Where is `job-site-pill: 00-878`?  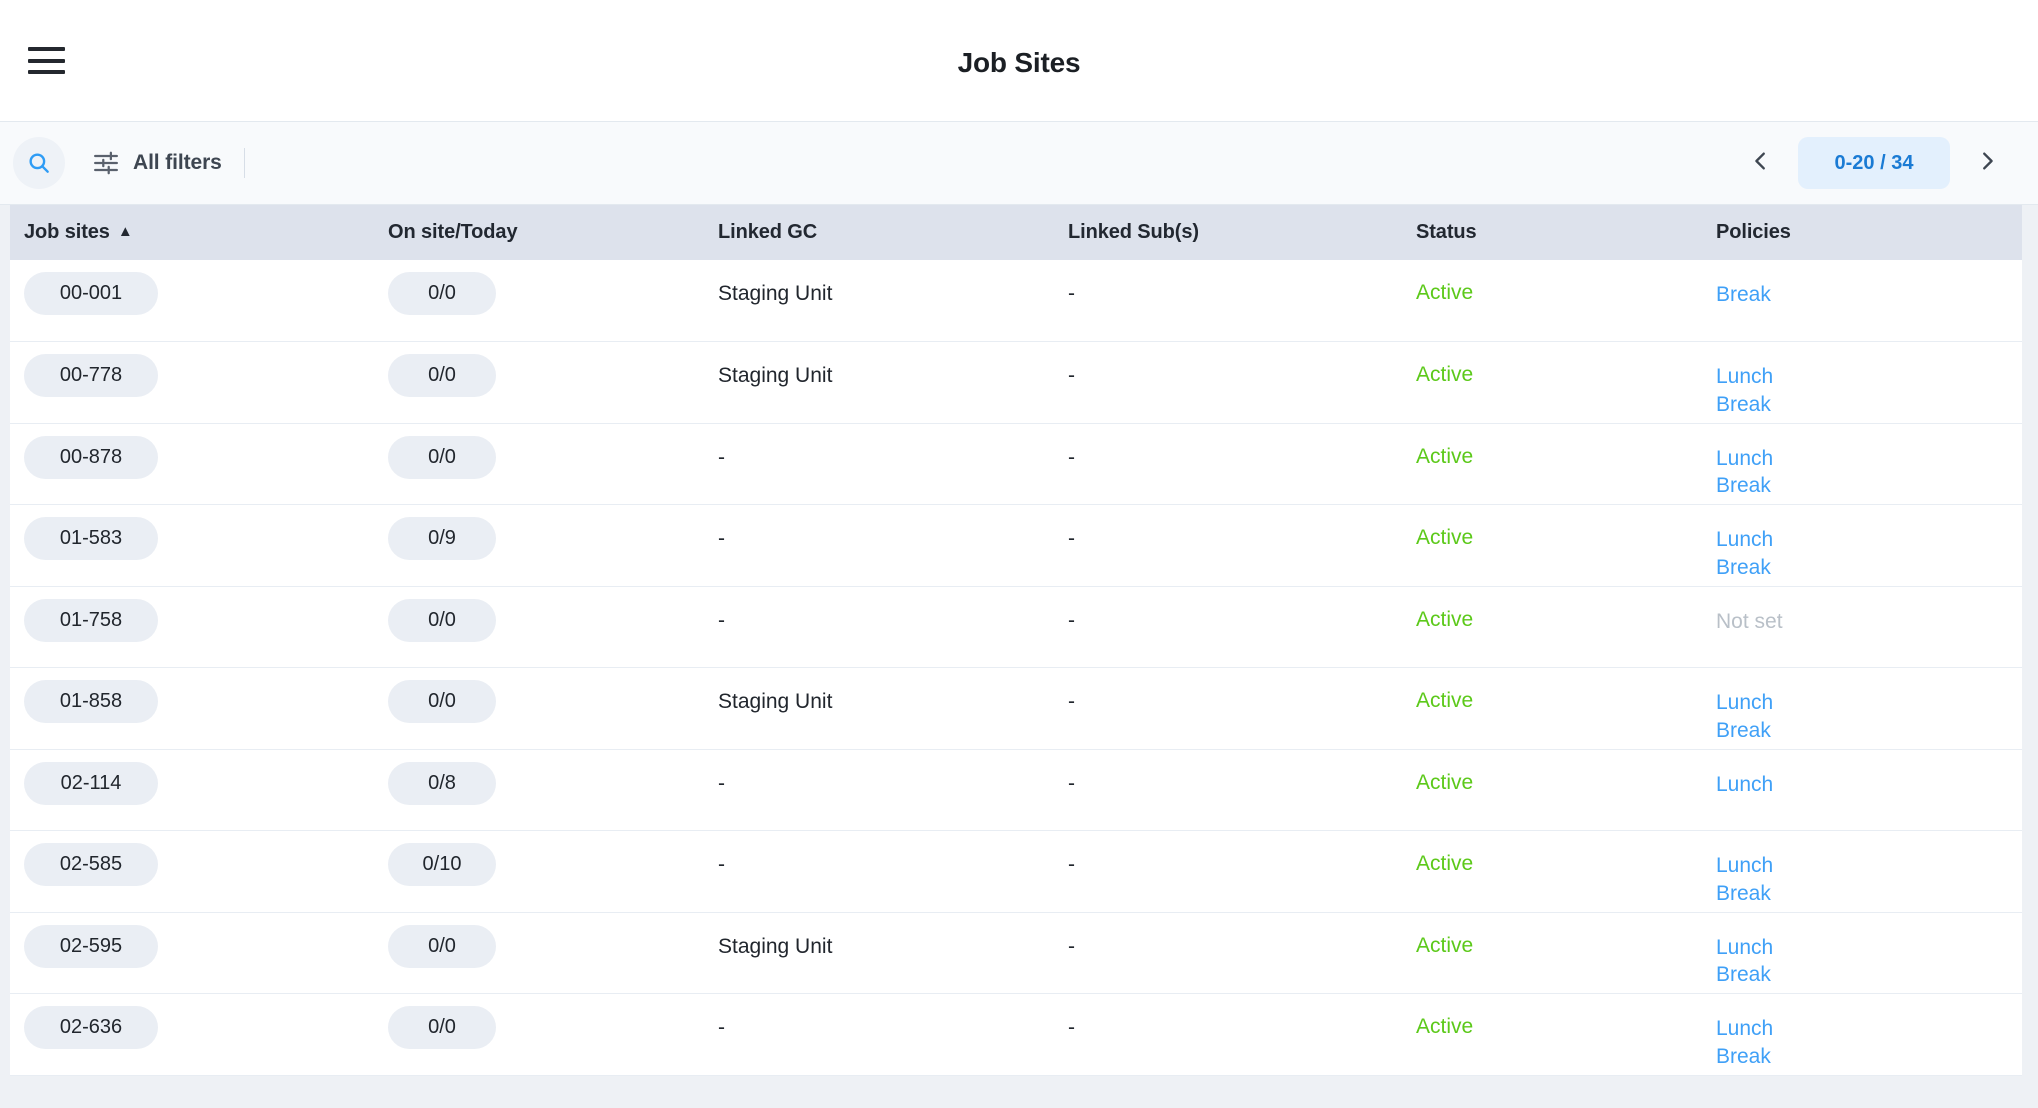 job-site-pill: 00-878 is located at coordinates (91, 457).